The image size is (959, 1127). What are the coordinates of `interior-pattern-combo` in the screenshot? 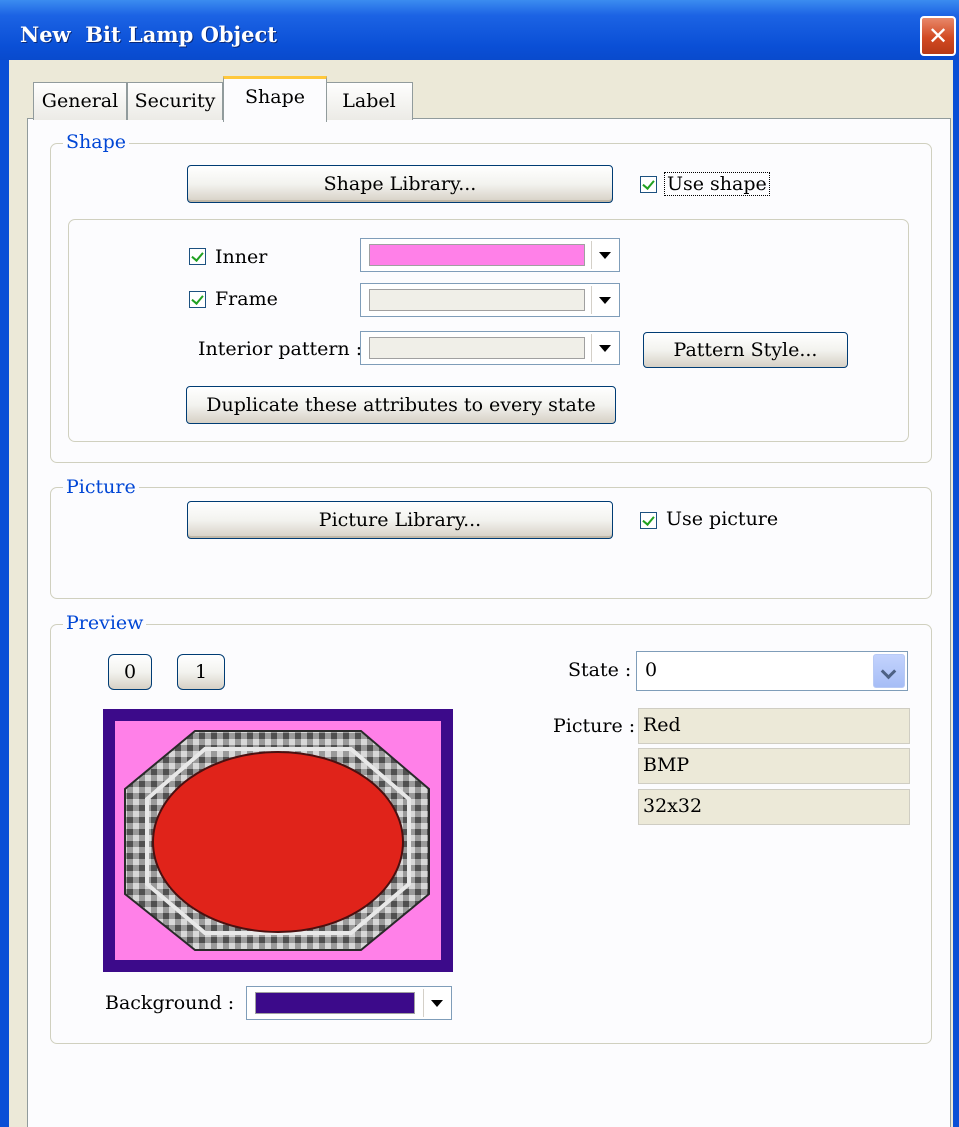 It's located at (490, 348).